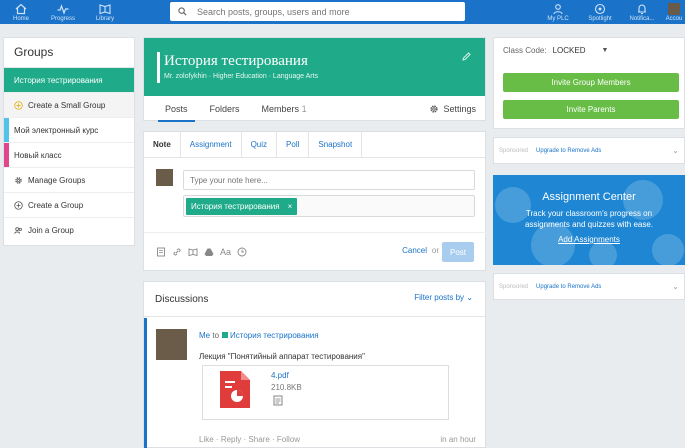 The height and width of the screenshot is (448, 685). What do you see at coordinates (58, 80) in the screenshot?
I see `sidebar-item-label: История тестрирования` at bounding box center [58, 80].